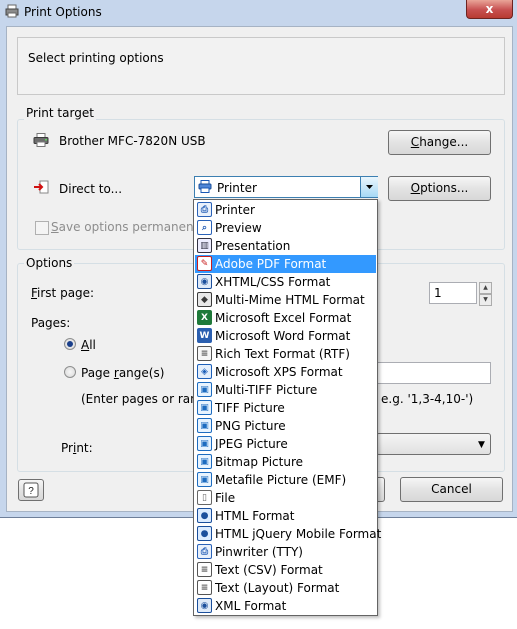 Image resolution: width=517 pixels, height=629 pixels. What do you see at coordinates (489, 9) in the screenshot?
I see `close-button: x` at bounding box center [489, 9].